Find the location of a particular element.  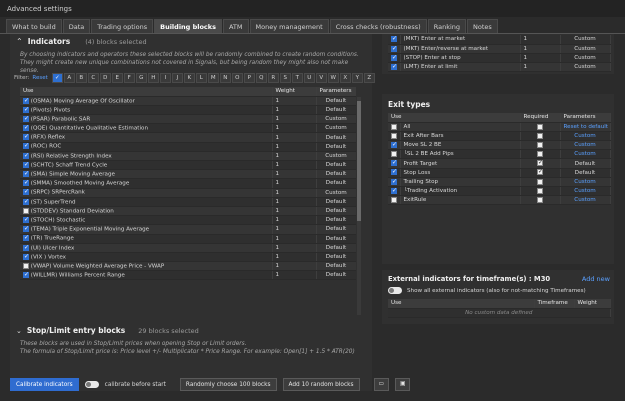

indicator-name-cell: (UI) Ulcer Index is located at coordinates (146, 248).